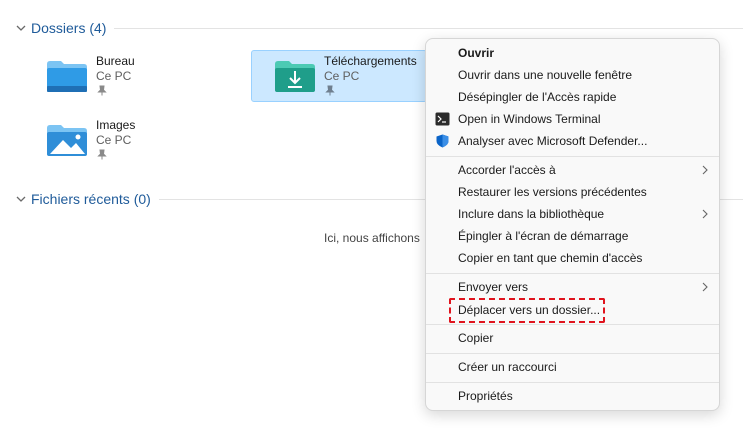  Describe the element at coordinates (531, 214) in the screenshot. I see `menu-item-label: Inclure dans la bibliothèque` at that location.